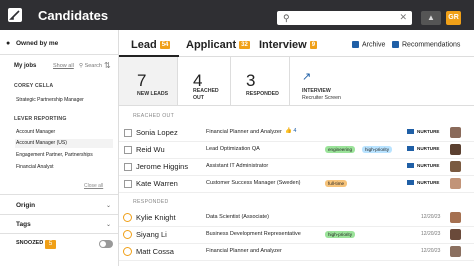 The height and width of the screenshot is (266, 474). I want to click on notifications-bell-icon: ▲, so click(431, 18).